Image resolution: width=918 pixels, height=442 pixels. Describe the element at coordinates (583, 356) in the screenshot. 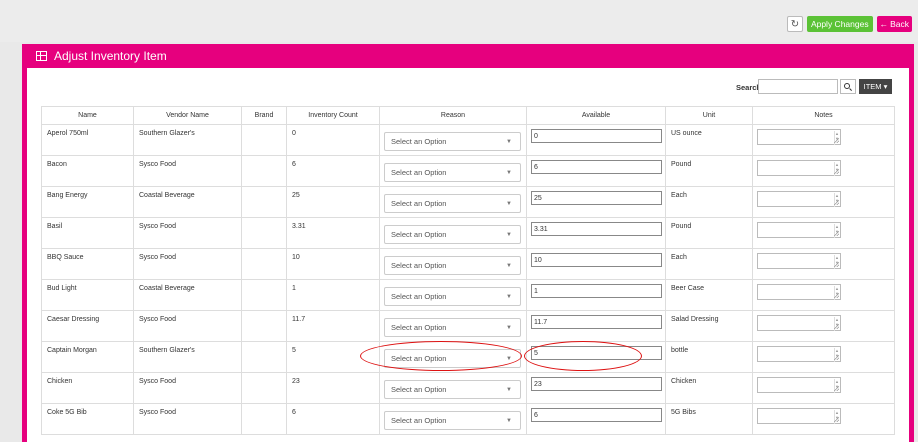

I see `highlight-ellipse-available` at that location.